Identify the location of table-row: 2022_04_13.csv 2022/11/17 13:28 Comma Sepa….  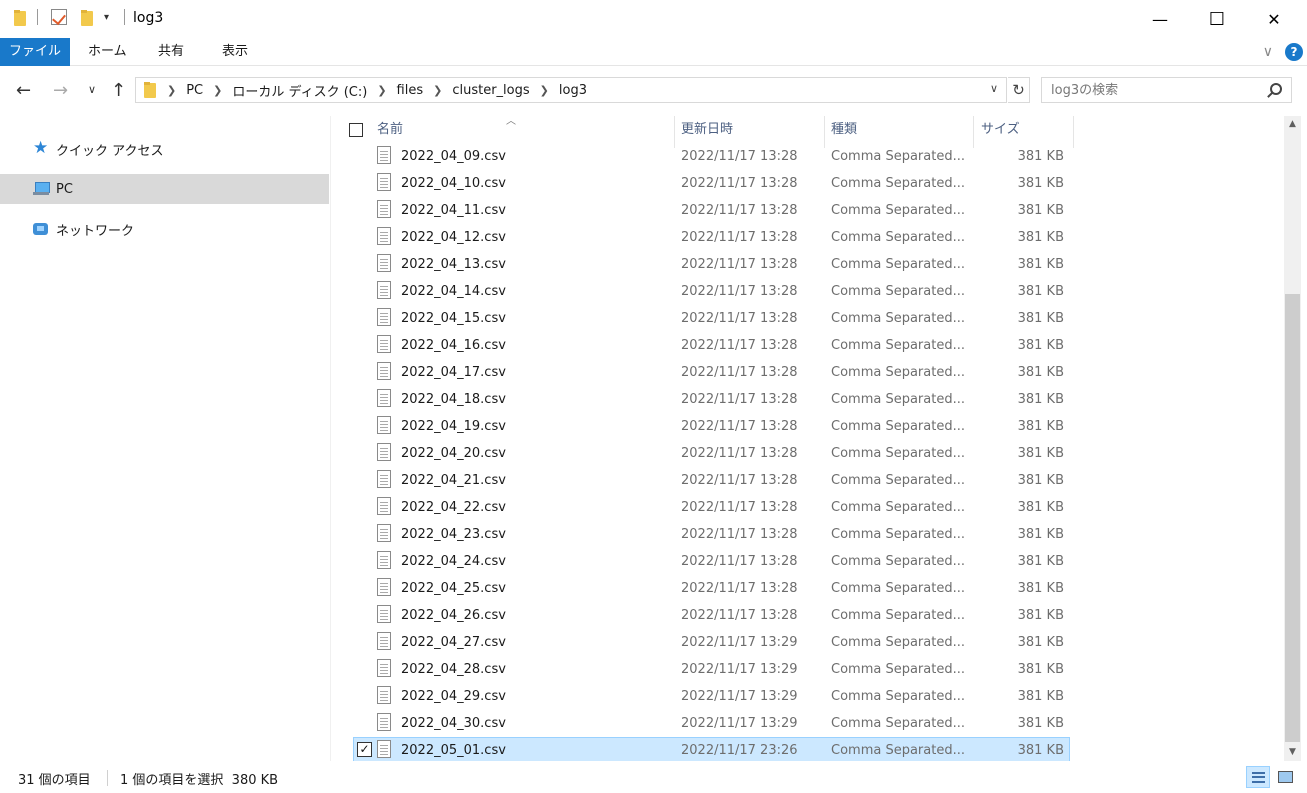
(807, 264).